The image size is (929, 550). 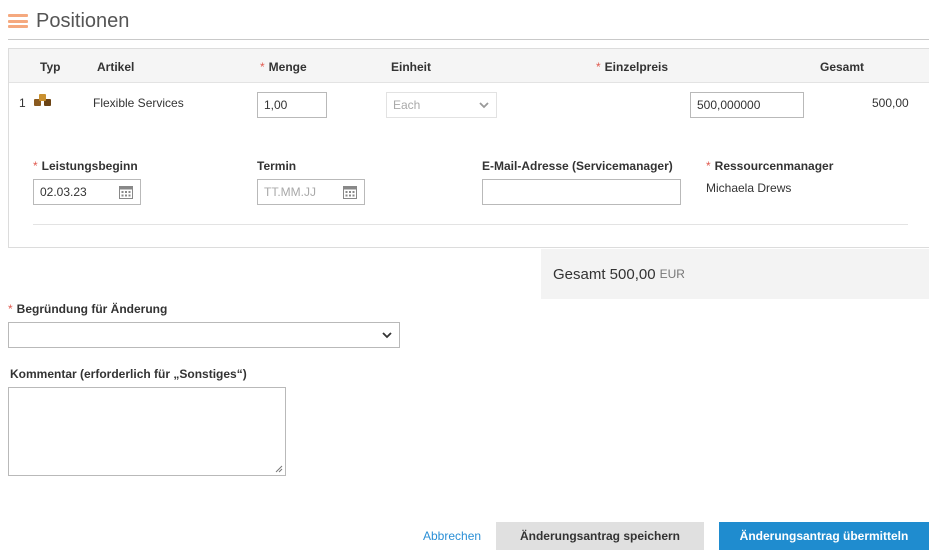 I want to click on header-divider, so click(x=468, y=39).